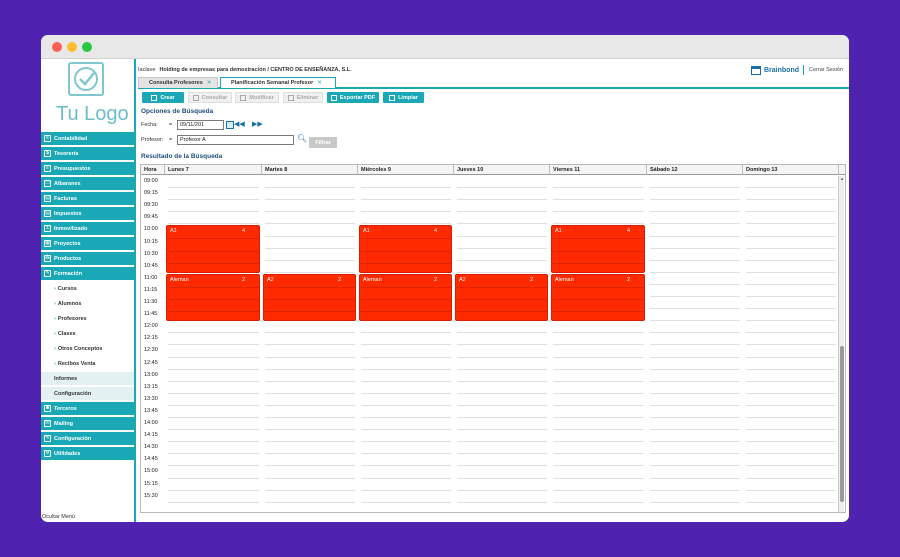 The height and width of the screenshot is (557, 900). Describe the element at coordinates (87, 363) in the screenshot. I see `sidebar-subitem-recibos-venta: › Recibos Venta` at that location.